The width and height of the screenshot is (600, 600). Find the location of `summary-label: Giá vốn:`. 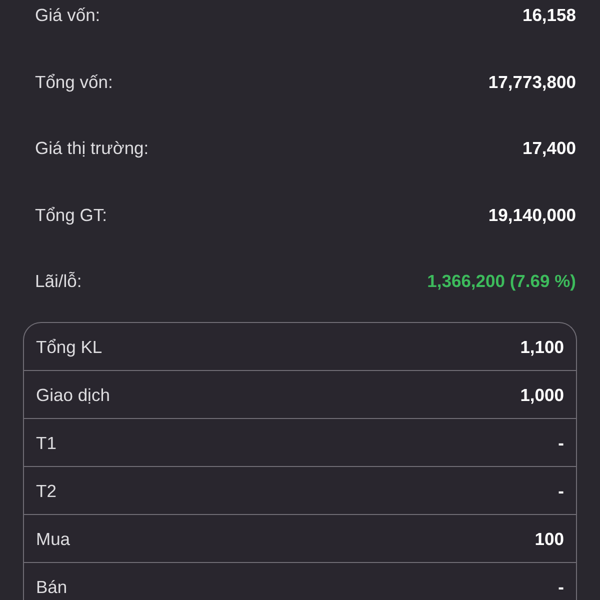

summary-label: Giá vốn: is located at coordinates (67, 15).